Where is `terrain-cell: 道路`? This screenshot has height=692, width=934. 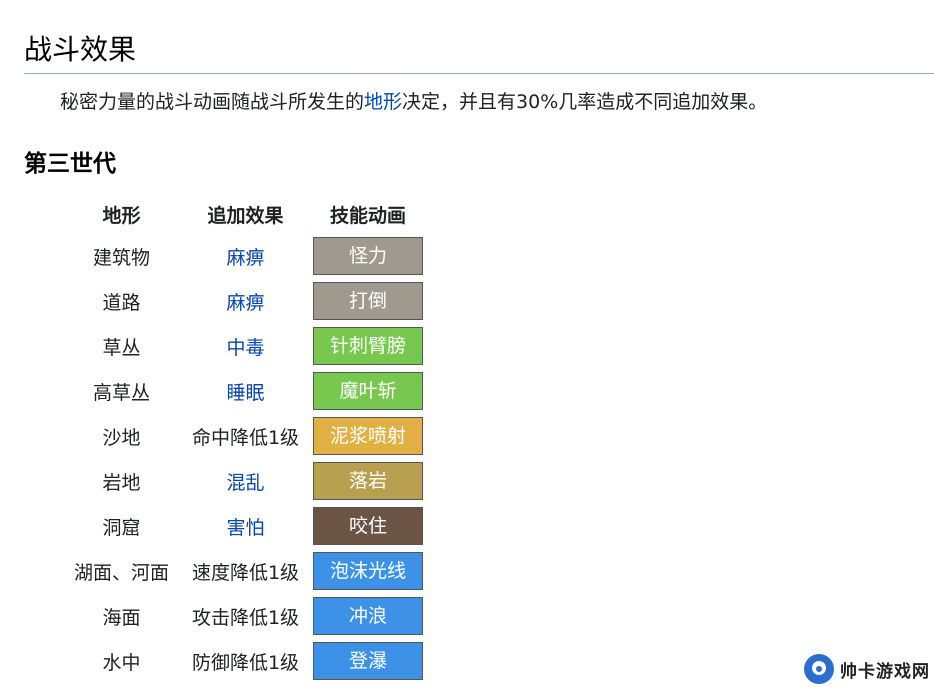
terrain-cell: 道路 is located at coordinates (121, 302).